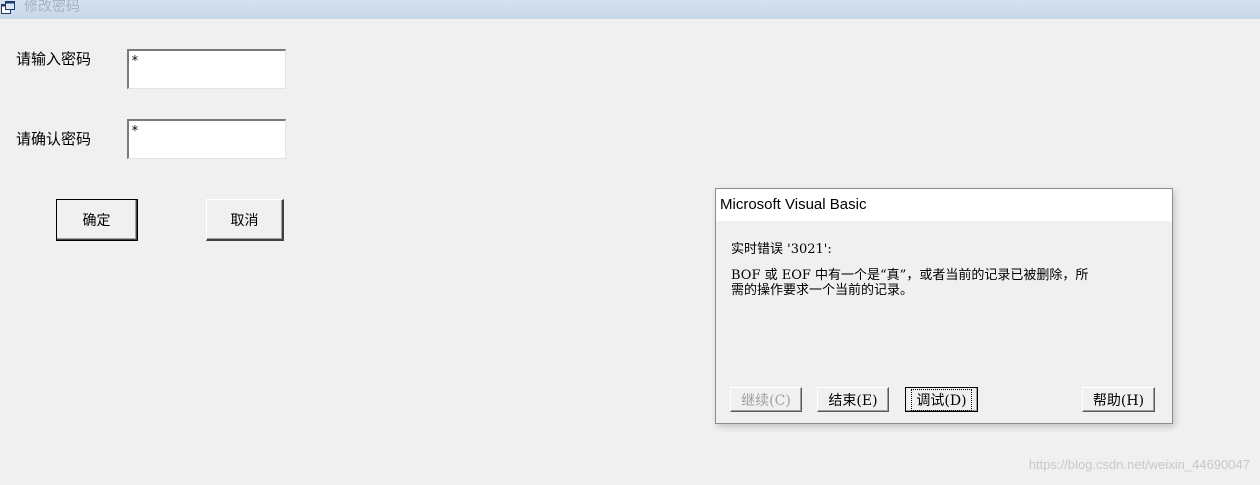 This screenshot has width=1260, height=485. Describe the element at coordinates (1139, 464) in the screenshot. I see `watermark: https://blog.csdn.net/weixin_44690047` at that location.